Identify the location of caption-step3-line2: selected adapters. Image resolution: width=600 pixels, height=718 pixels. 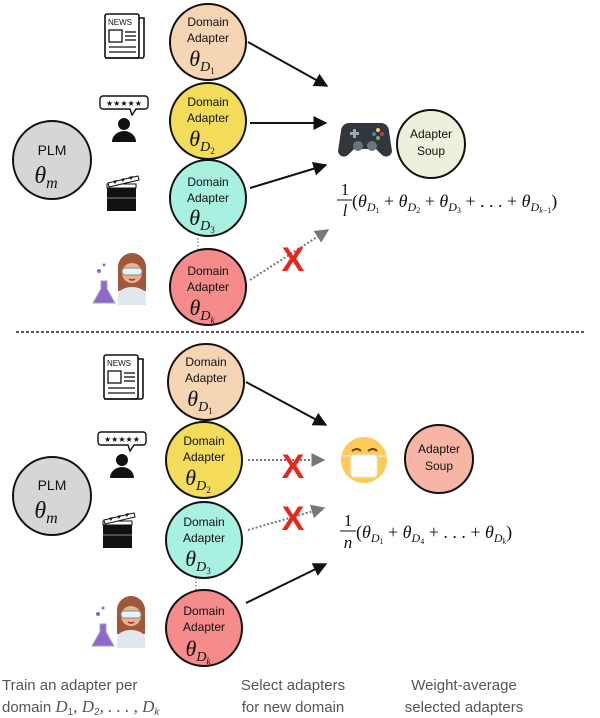
(464, 707).